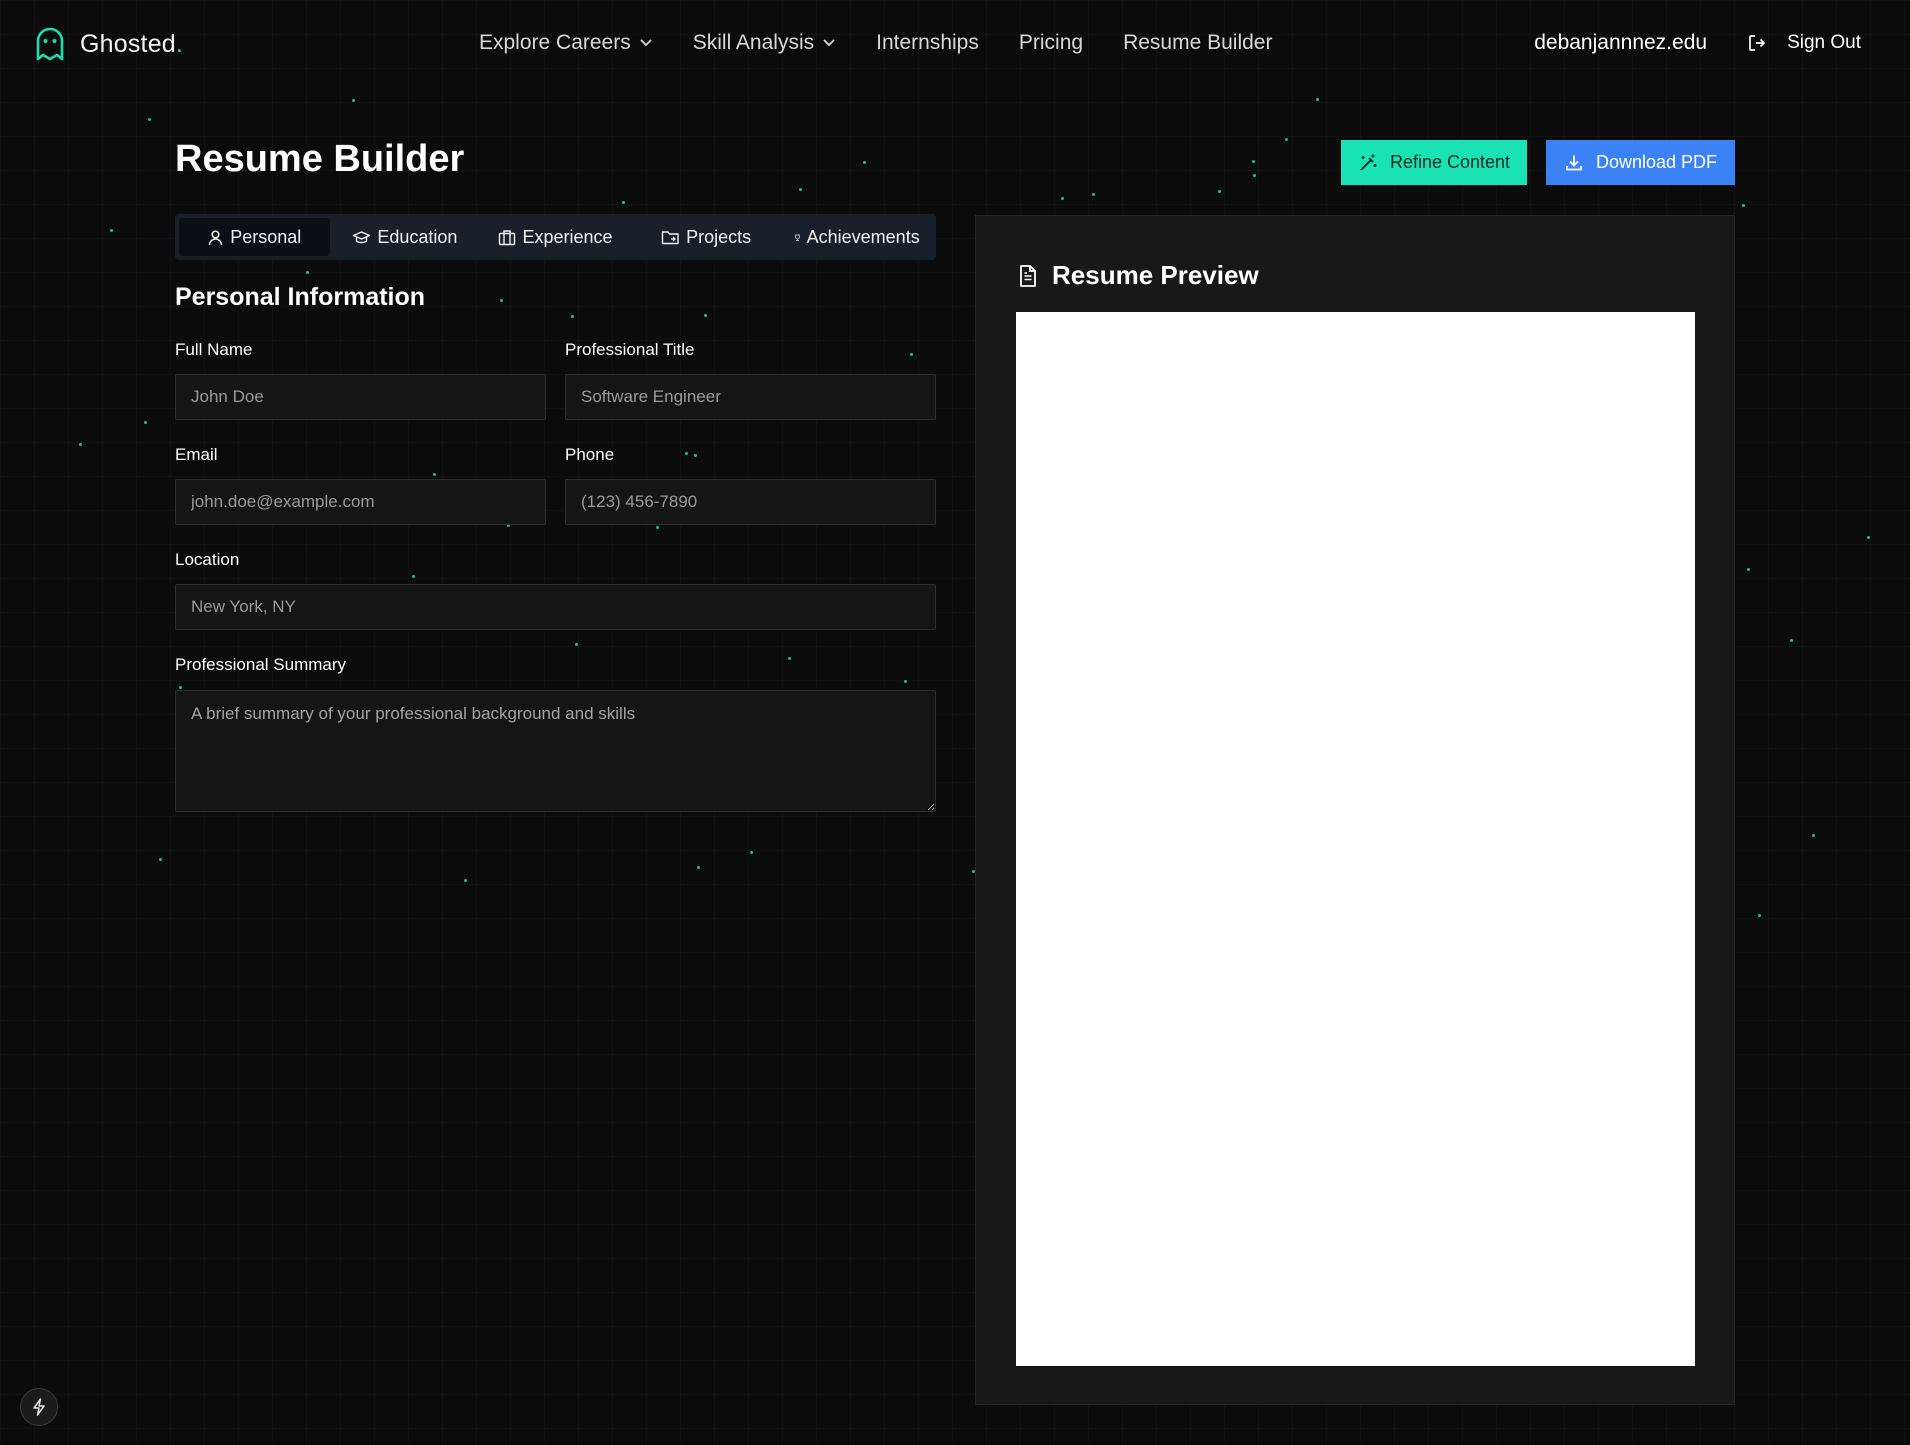 The width and height of the screenshot is (1910, 1445). Describe the element at coordinates (555, 42) in the screenshot. I see `nav-explore-careers-label: Explore Careers` at that location.